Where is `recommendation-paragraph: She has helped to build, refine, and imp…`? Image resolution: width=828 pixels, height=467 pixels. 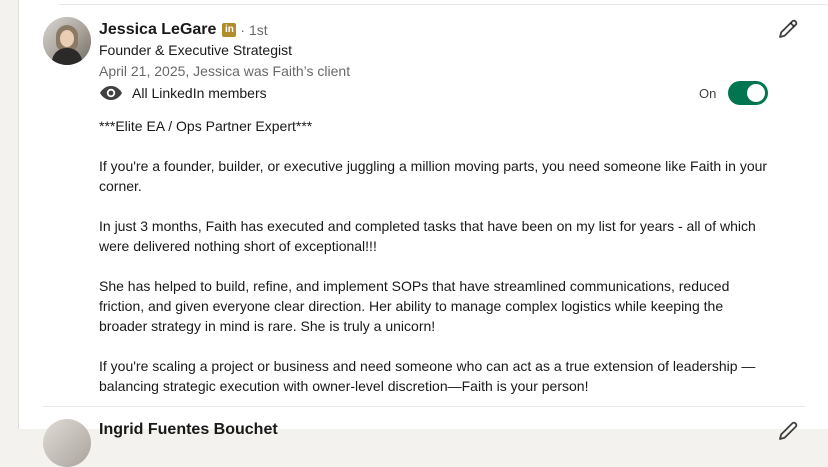
recommendation-paragraph: She has helped to build, refine, and imp… is located at coordinates (414, 306).